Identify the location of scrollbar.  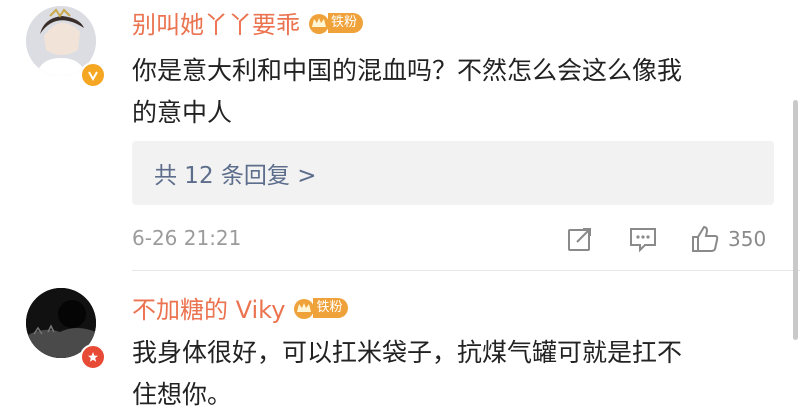
(795, 220).